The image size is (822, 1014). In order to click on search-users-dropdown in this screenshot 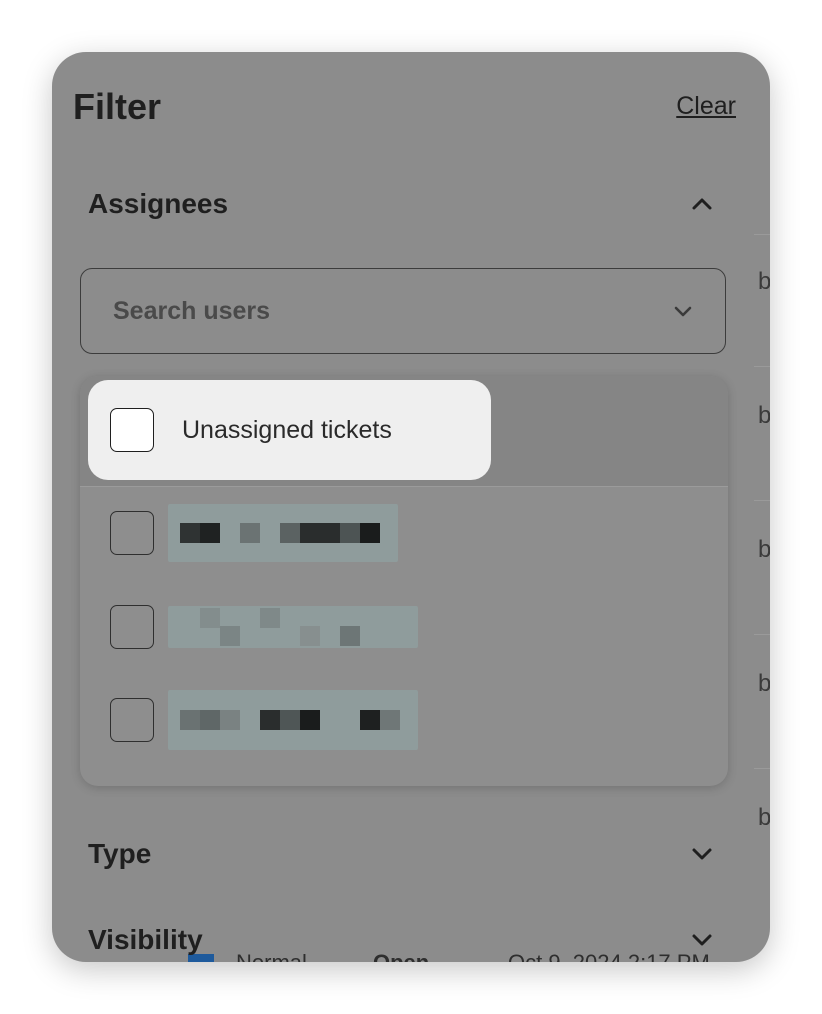, I will do `click(403, 311)`.